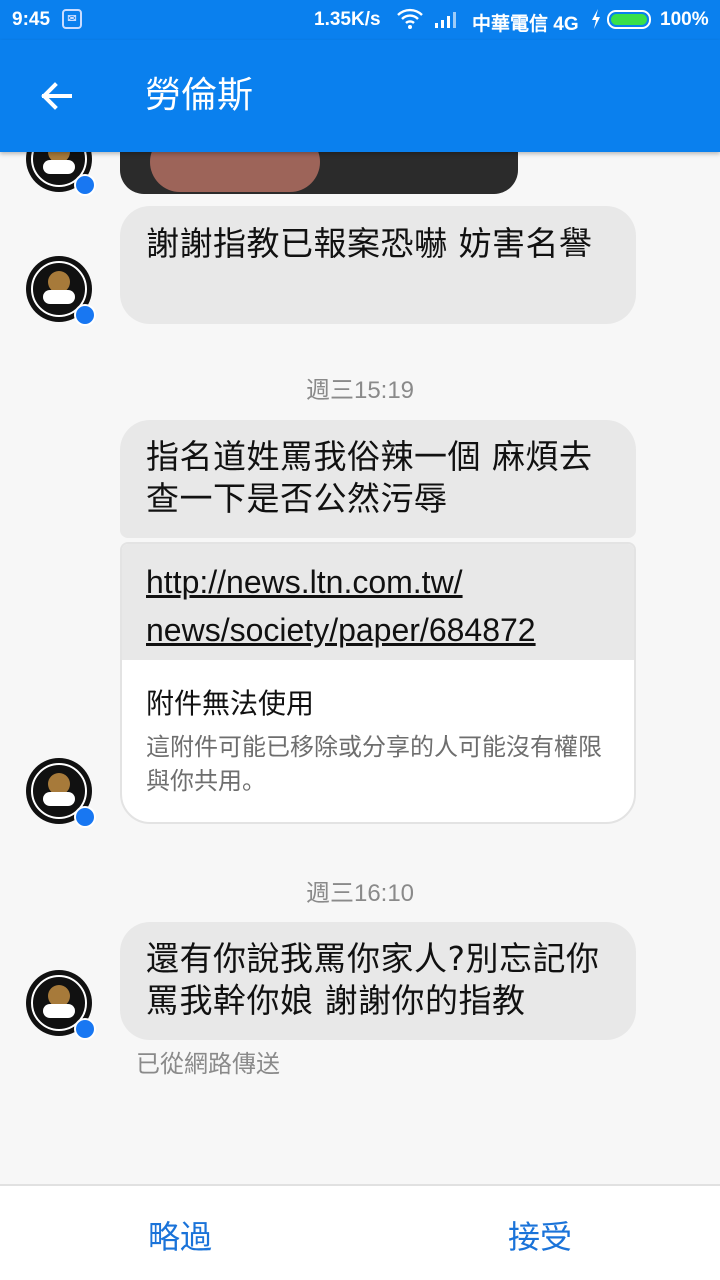 The image size is (720, 1280). What do you see at coordinates (208, 1064) in the screenshot?
I see `delivery-status: 已從網路傳送` at bounding box center [208, 1064].